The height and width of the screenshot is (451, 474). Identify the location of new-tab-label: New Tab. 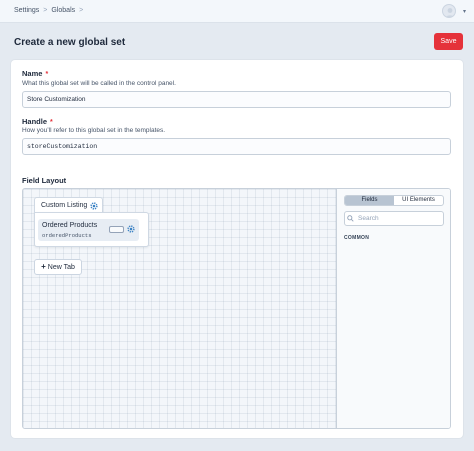
(61, 267).